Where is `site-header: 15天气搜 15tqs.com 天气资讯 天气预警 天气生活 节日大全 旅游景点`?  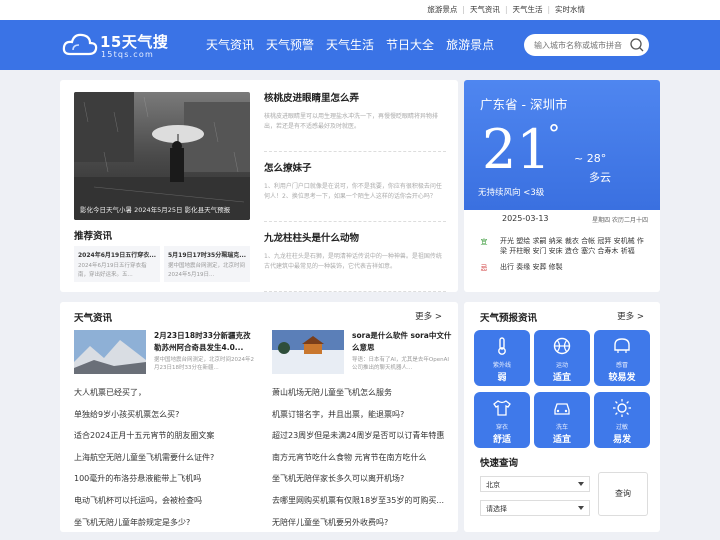 site-header: 15天气搜 15tqs.com 天气资讯 天气预警 天气生活 节日大全 旅游景点 is located at coordinates (360, 45).